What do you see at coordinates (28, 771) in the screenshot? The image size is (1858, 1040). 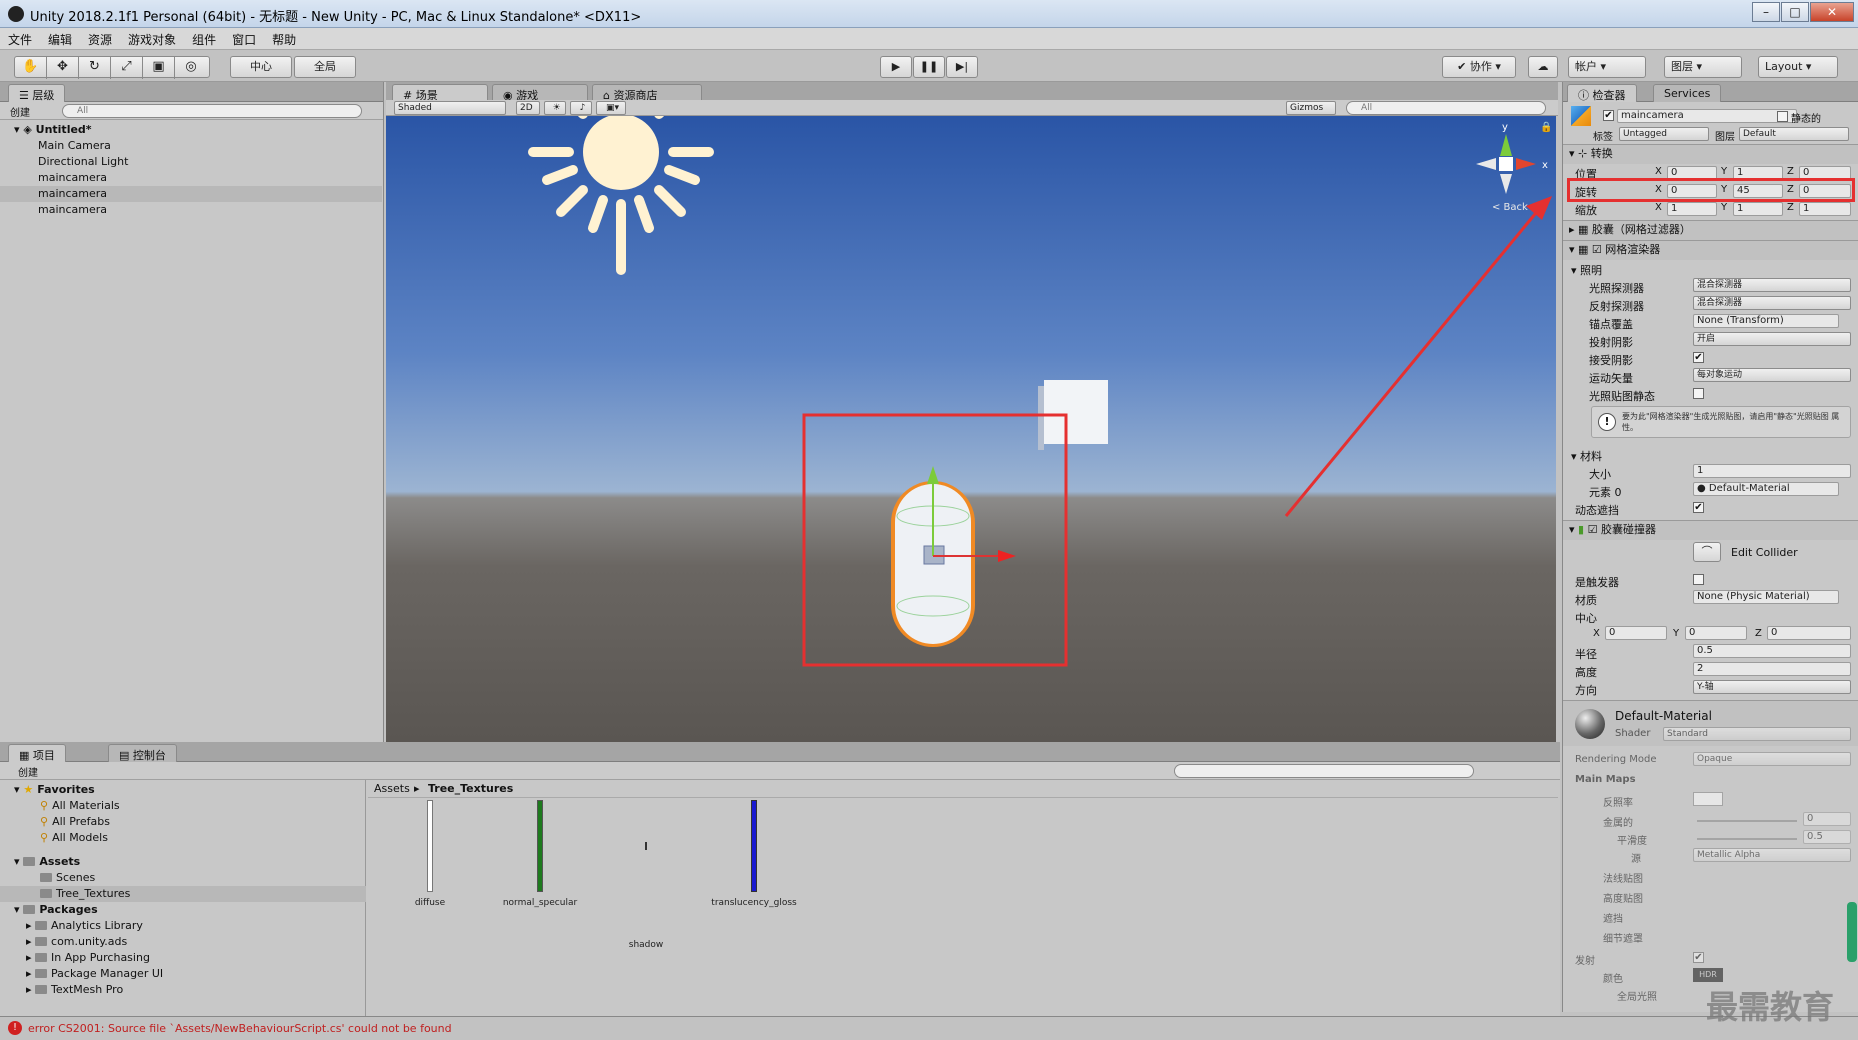 I see `project-create-button: 创建` at bounding box center [28, 771].